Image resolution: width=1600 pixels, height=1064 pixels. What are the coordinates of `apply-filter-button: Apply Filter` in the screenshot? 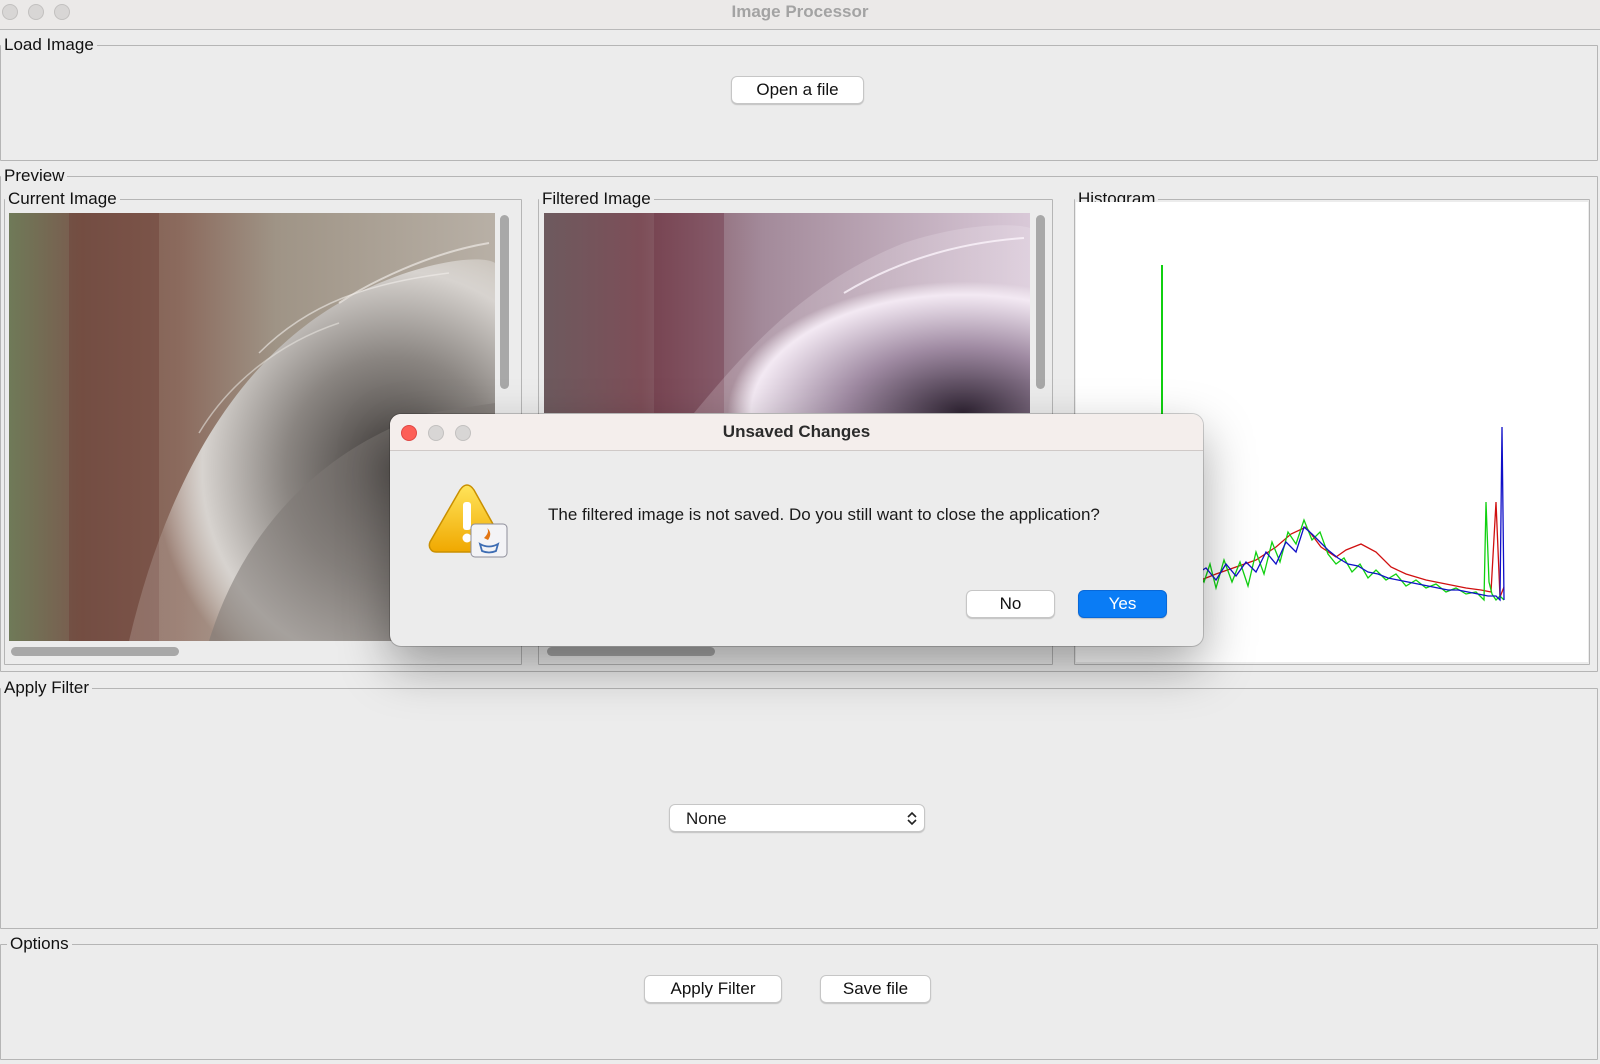 It's located at (713, 989).